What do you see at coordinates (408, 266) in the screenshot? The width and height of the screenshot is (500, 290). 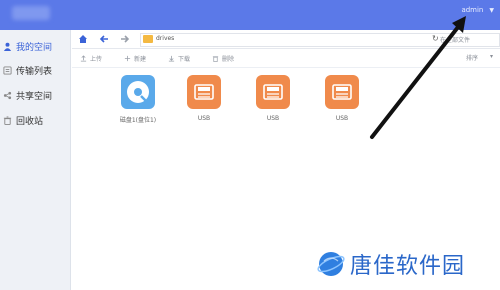 I see `watermark-text: 唐佳软件园` at bounding box center [408, 266].